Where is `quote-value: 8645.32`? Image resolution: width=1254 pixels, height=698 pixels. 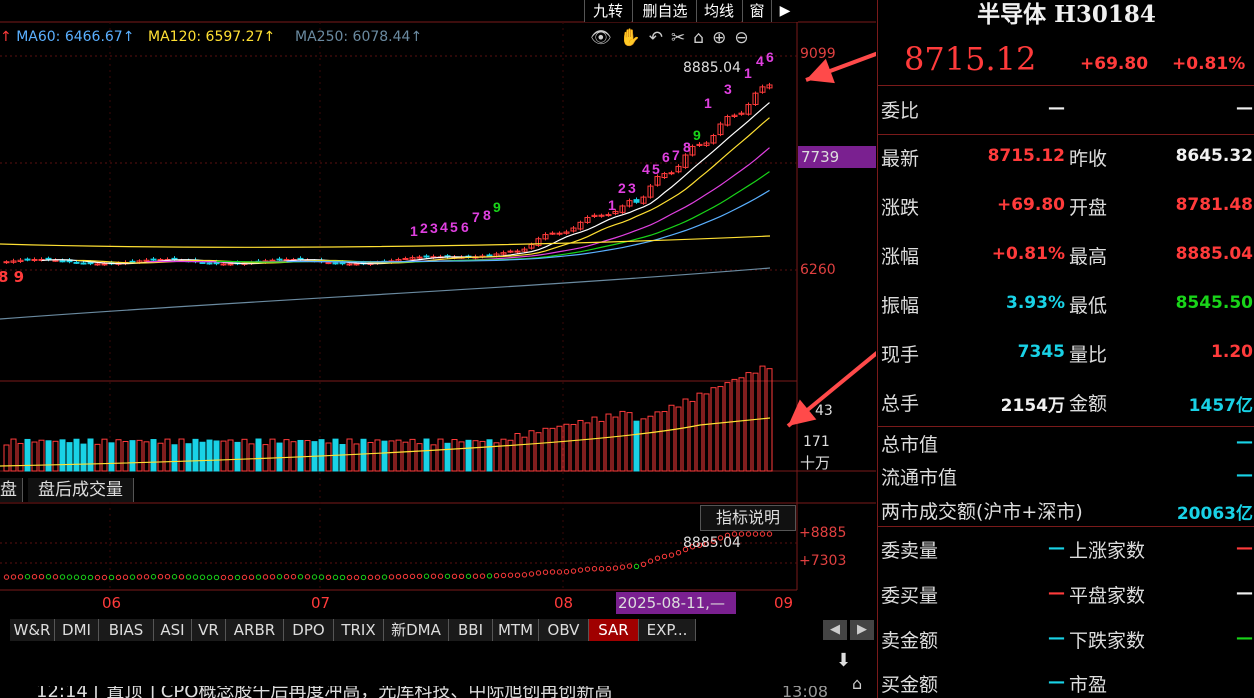 quote-value: 8645.32 is located at coordinates (1214, 156).